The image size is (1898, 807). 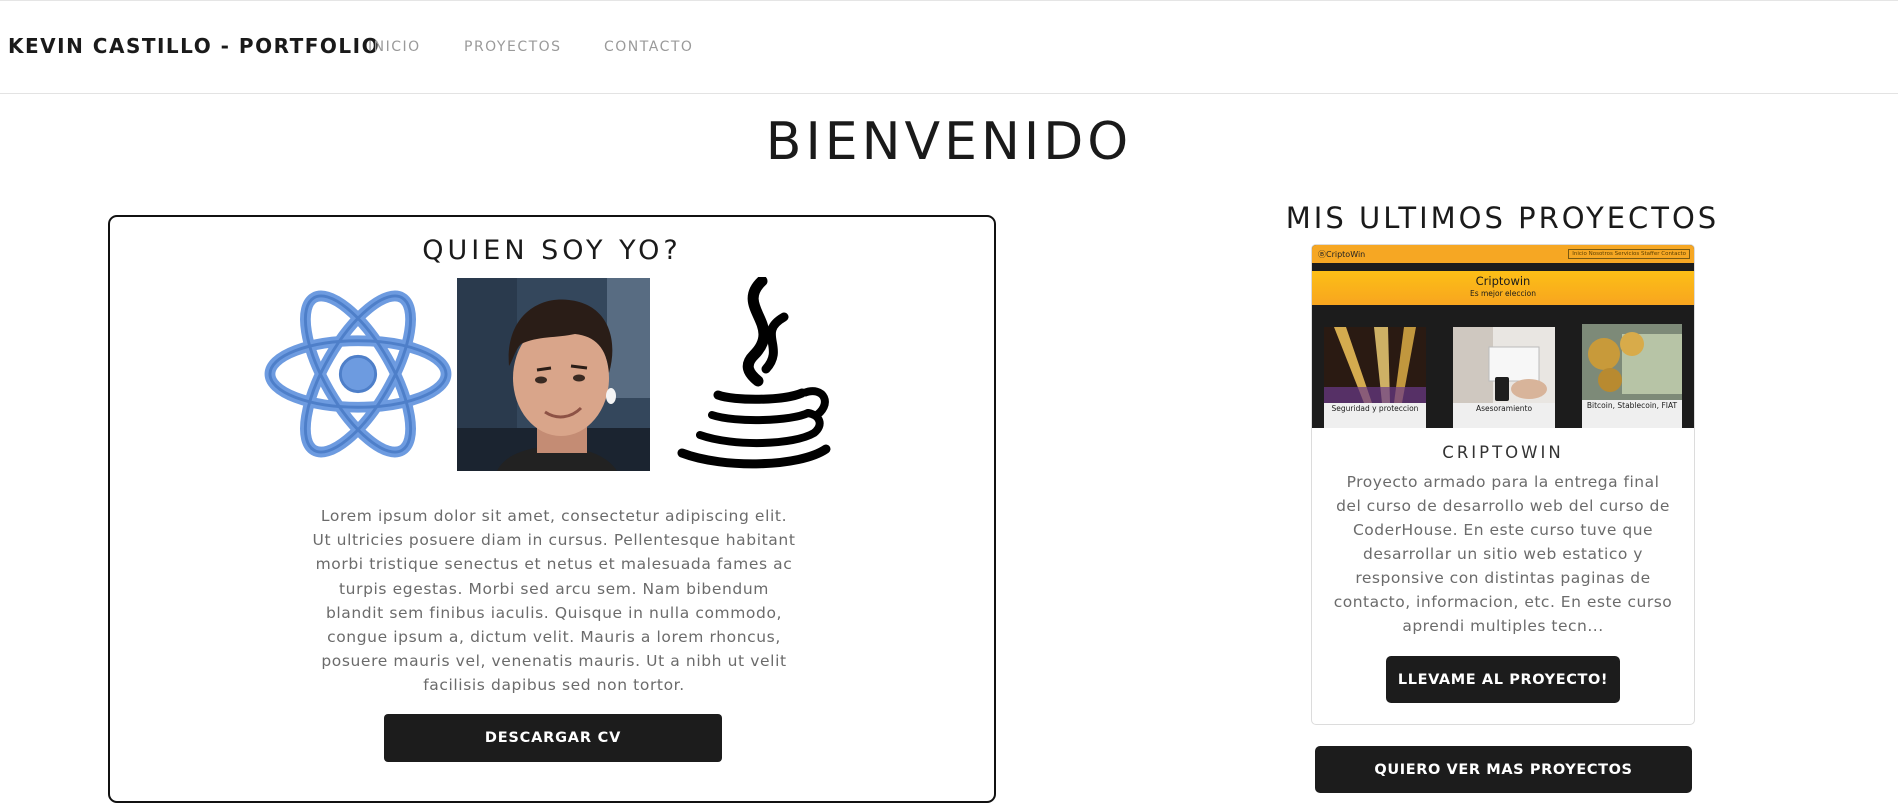 I want to click on profile-photo, so click(x=553, y=374).